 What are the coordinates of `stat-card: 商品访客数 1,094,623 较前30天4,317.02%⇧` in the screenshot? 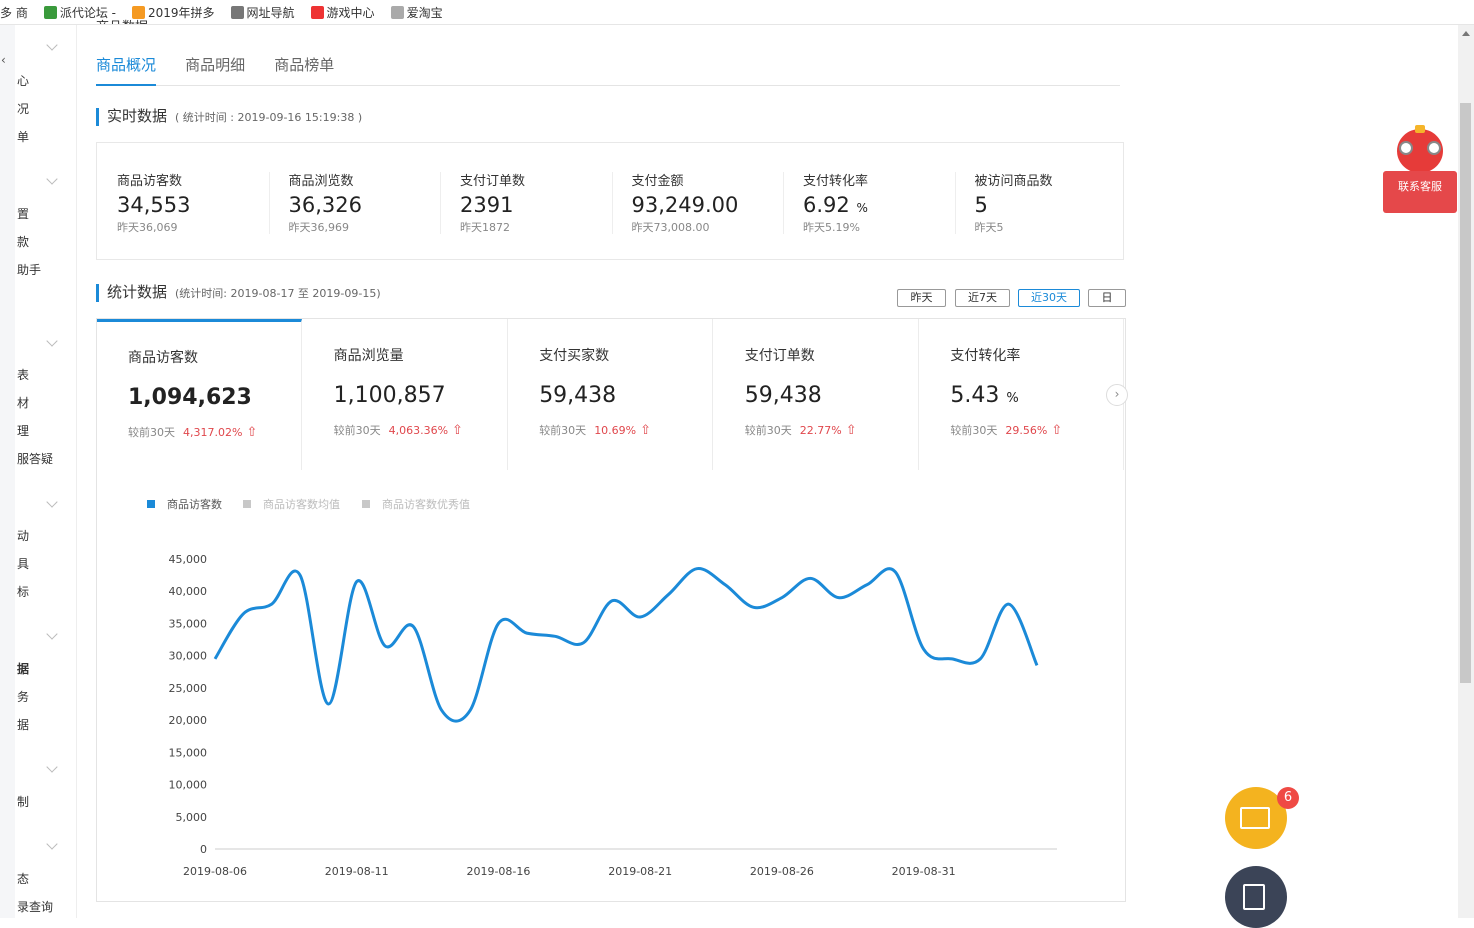 It's located at (199, 394).